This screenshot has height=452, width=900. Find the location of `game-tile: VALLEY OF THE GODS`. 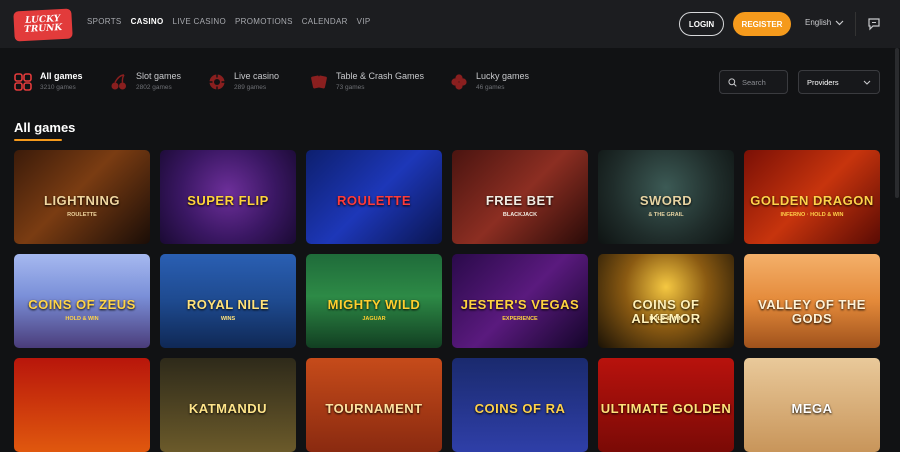

game-tile: VALLEY OF THE GODS is located at coordinates (812, 301).